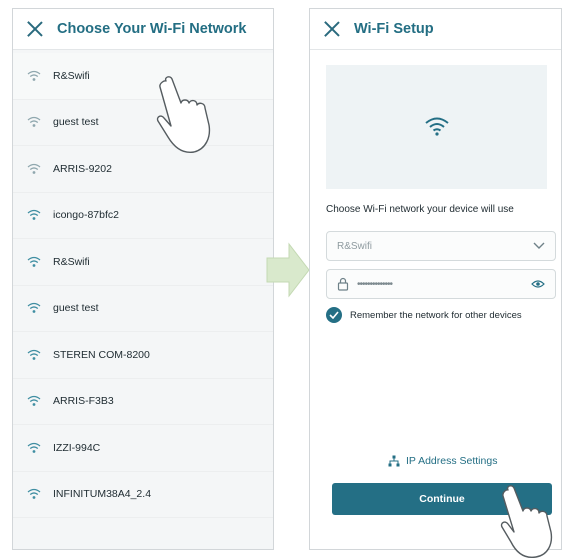 This screenshot has height=559, width=565. What do you see at coordinates (441, 284) in the screenshot?
I see `password-field: ••••••••••••••` at bounding box center [441, 284].